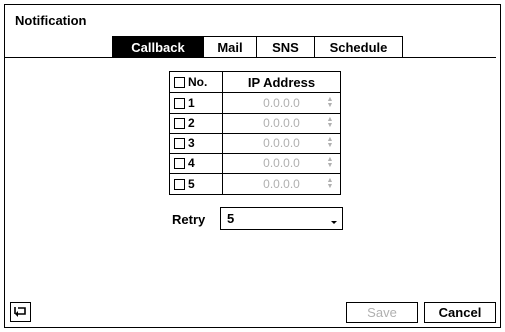 The height and width of the screenshot is (332, 505). I want to click on row-number: 3, so click(191, 143).